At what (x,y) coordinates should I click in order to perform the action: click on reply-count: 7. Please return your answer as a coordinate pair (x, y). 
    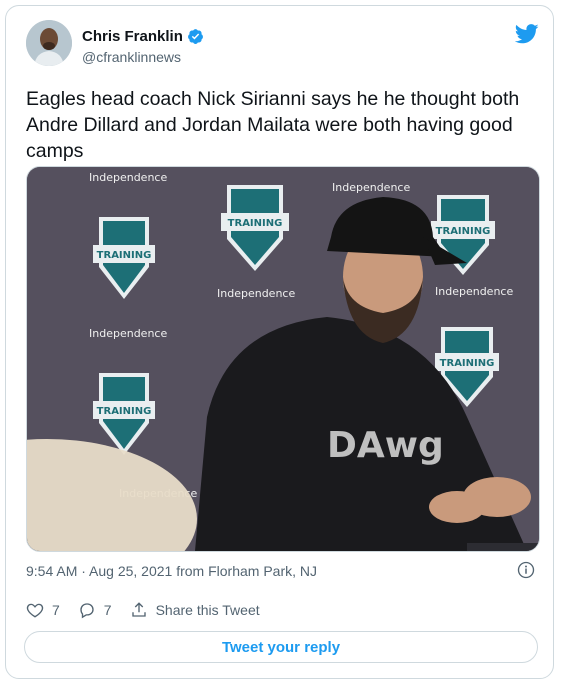
    Looking at the image, I should click on (107, 610).